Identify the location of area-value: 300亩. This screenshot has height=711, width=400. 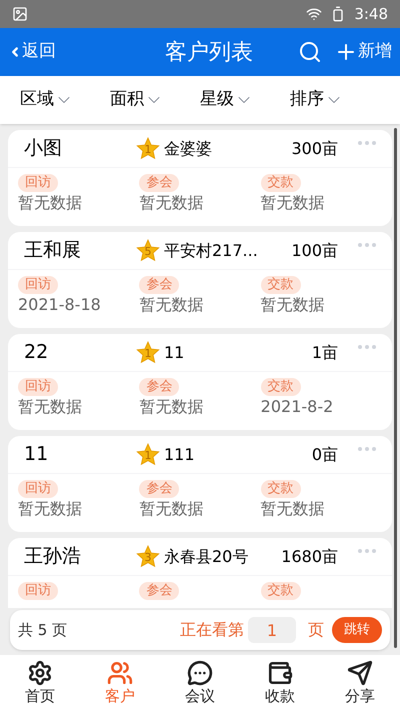
(314, 149).